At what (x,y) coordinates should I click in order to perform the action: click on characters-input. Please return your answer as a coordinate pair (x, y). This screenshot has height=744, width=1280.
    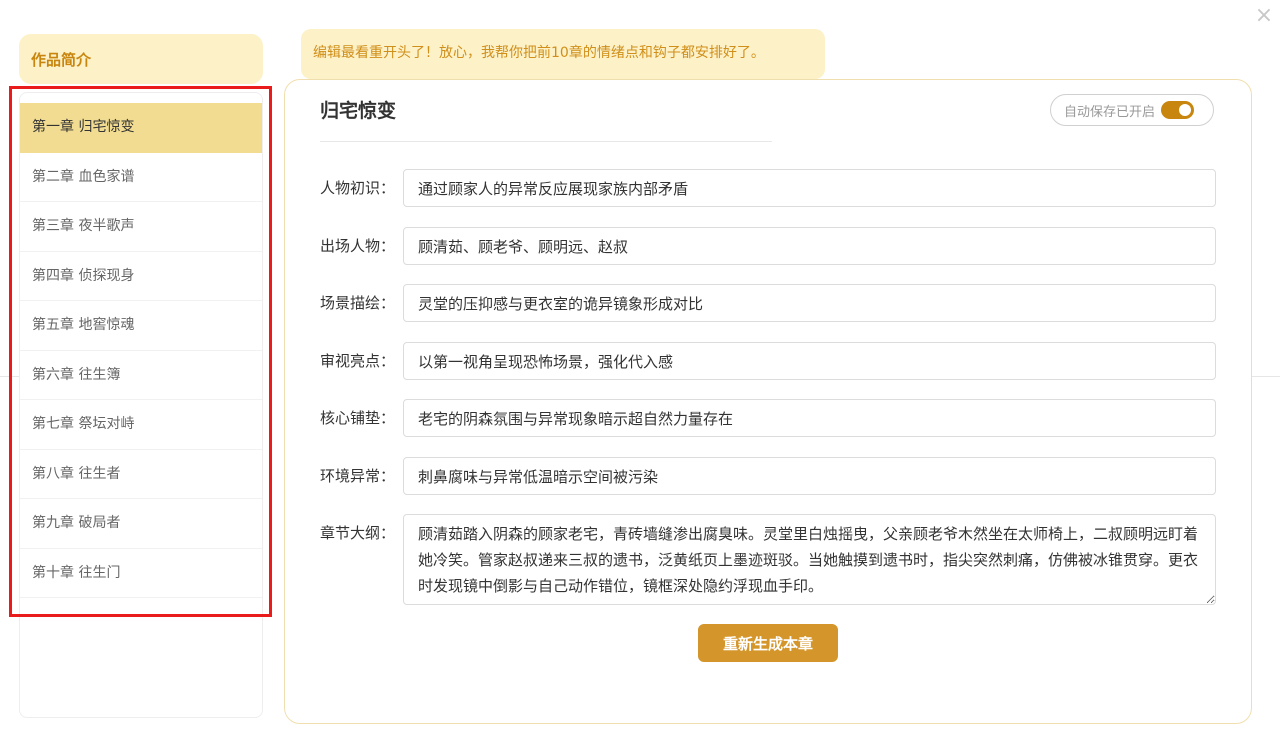
    Looking at the image, I should click on (809, 246).